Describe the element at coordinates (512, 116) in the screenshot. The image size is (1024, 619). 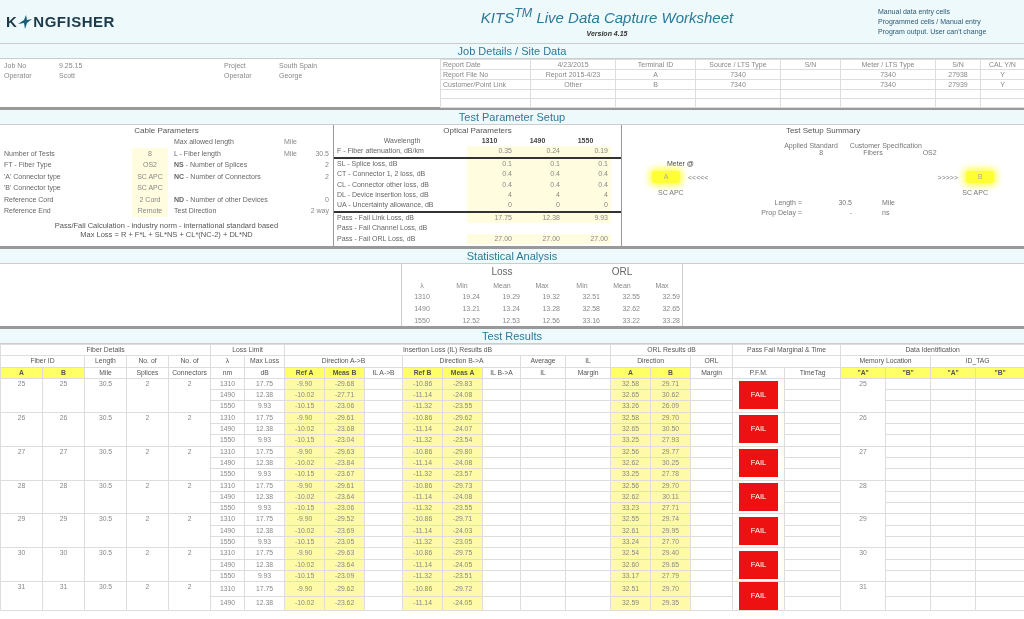
I see `section-header: Test Parameter Setup` at that location.